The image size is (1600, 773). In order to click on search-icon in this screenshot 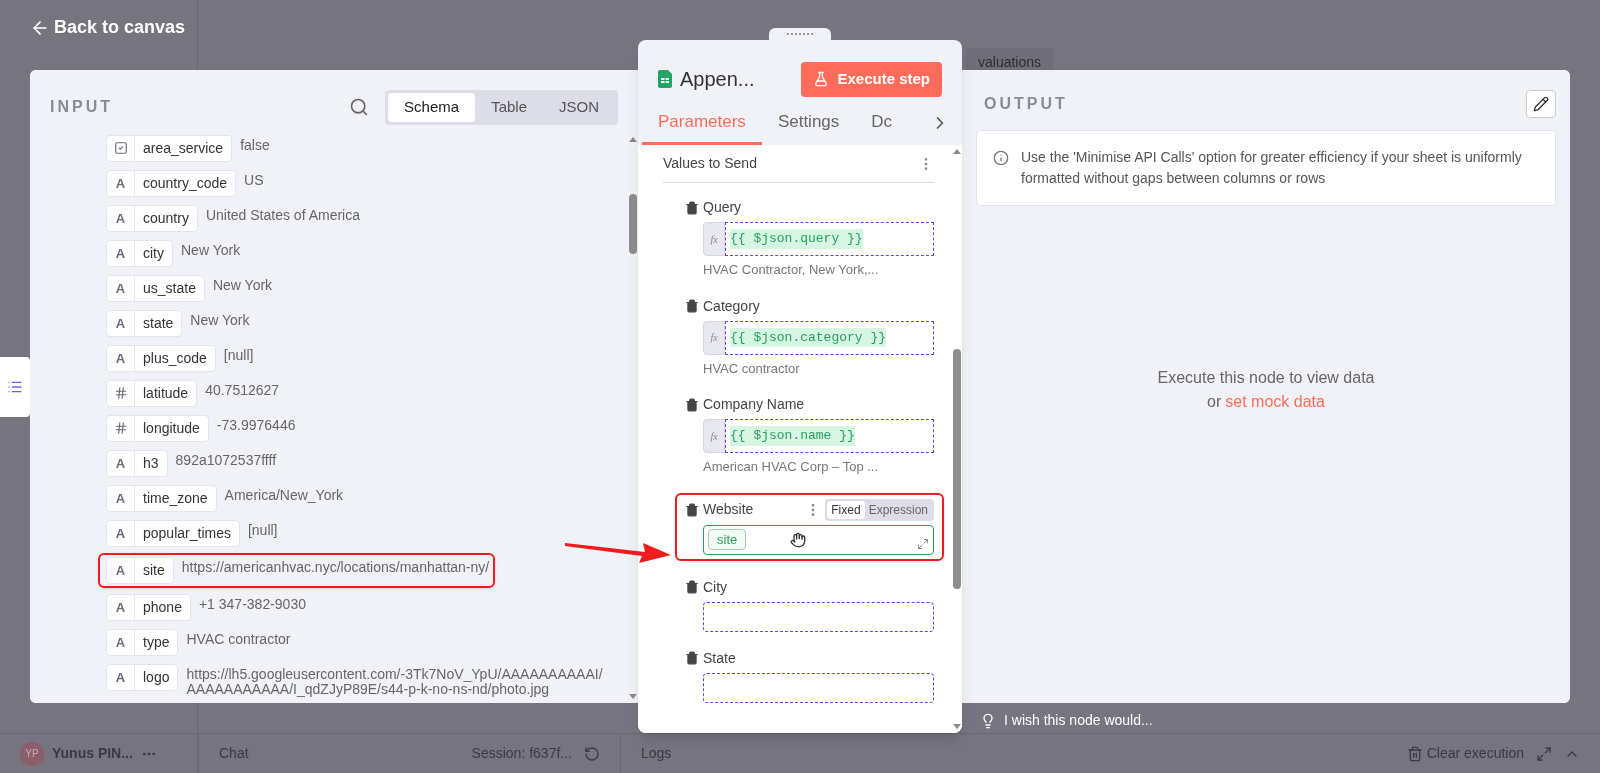, I will do `click(359, 107)`.